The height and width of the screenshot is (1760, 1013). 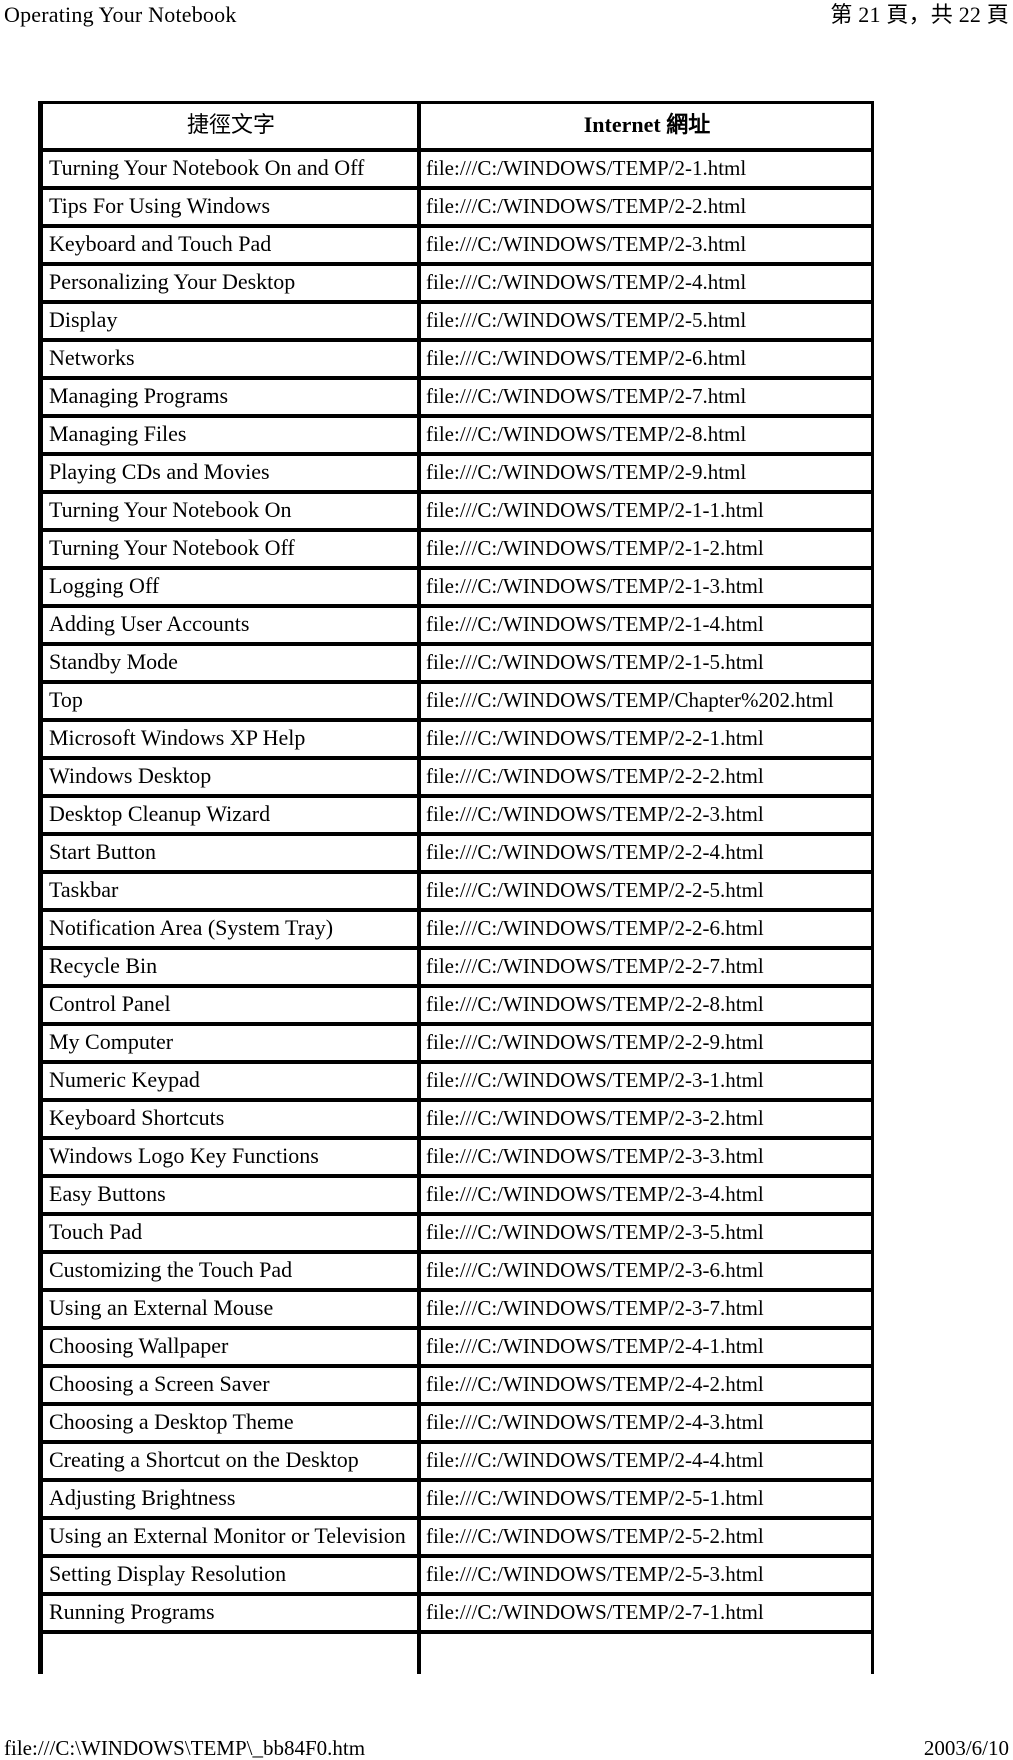 What do you see at coordinates (646, 473) in the screenshot?
I see `cell-internet-address: file:///C:/WINDOWS/TEMP/2-9.html` at bounding box center [646, 473].